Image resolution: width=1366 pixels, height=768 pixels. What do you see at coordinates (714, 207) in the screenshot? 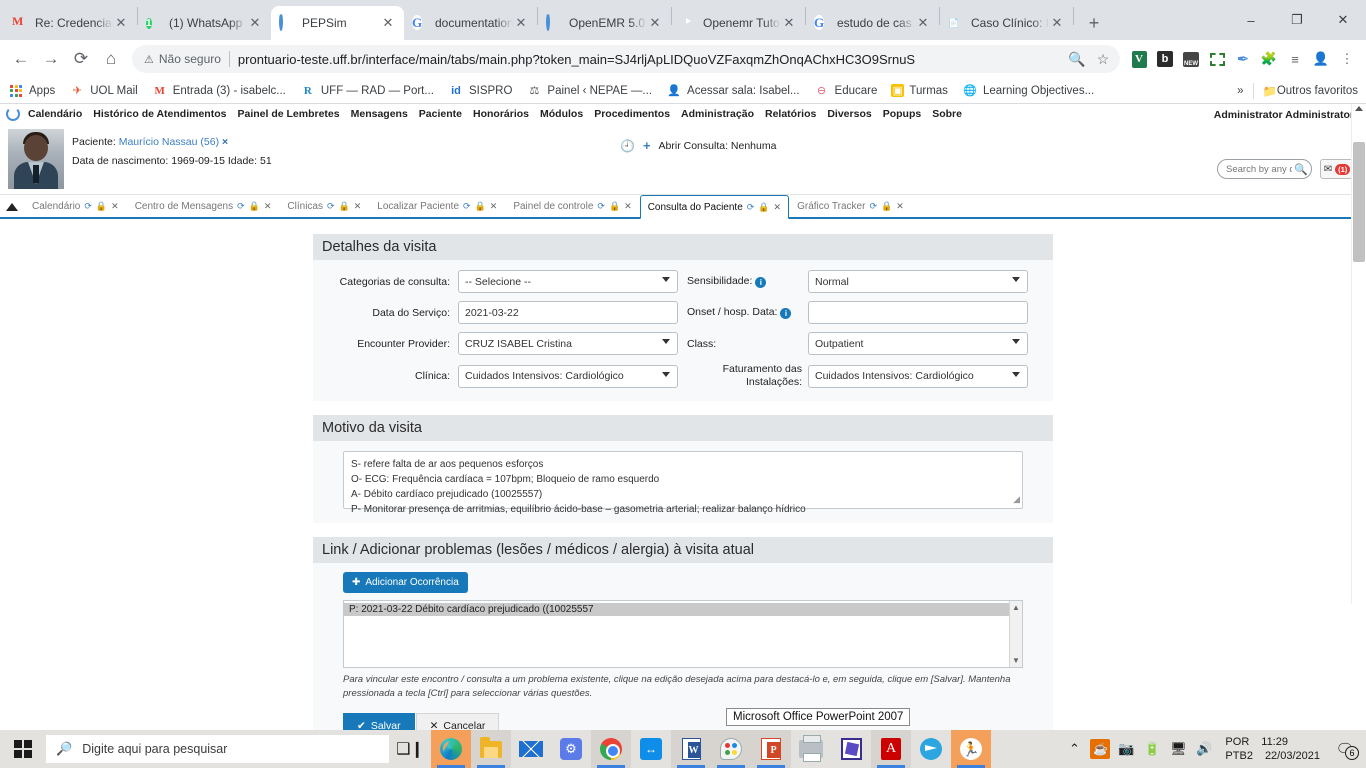
I see `emr-tab-consulta-paciente: Consulta do Paciente ⟳ 🔒 ✕` at bounding box center [714, 207].